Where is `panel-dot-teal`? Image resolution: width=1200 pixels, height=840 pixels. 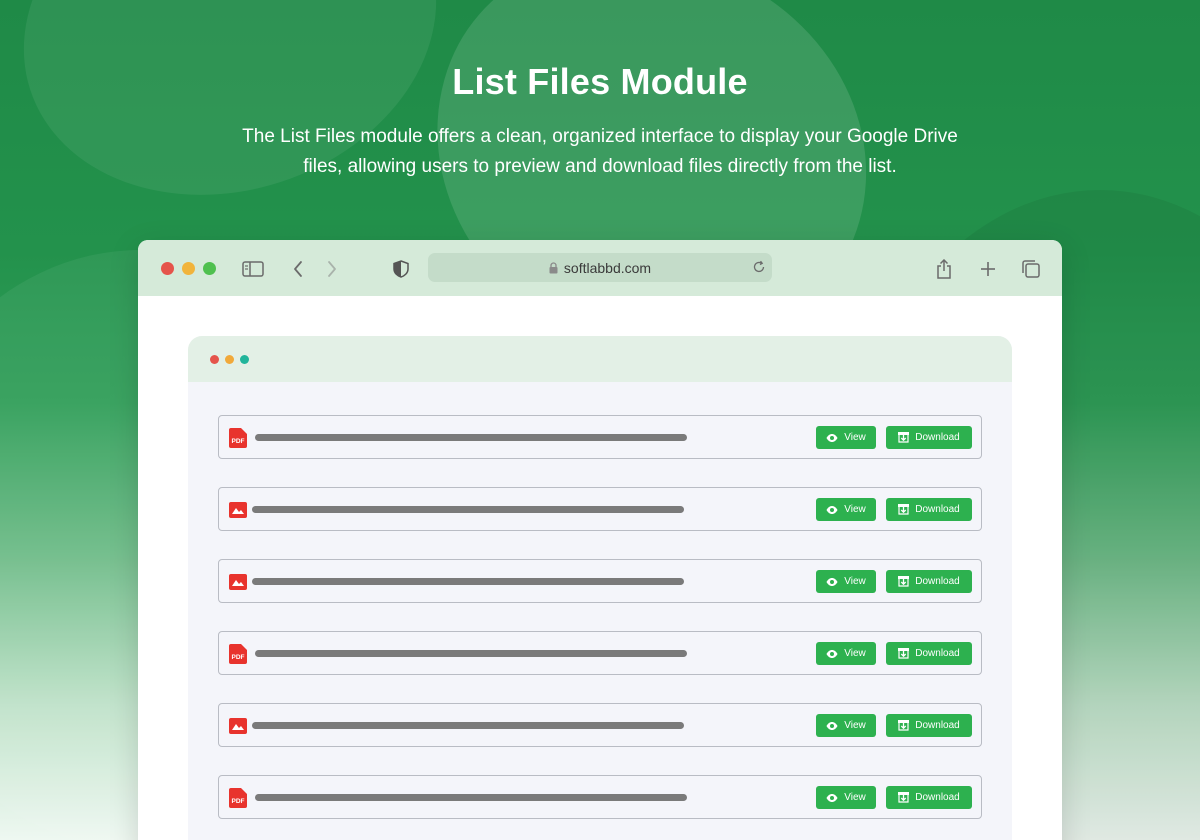 panel-dot-teal is located at coordinates (244, 359).